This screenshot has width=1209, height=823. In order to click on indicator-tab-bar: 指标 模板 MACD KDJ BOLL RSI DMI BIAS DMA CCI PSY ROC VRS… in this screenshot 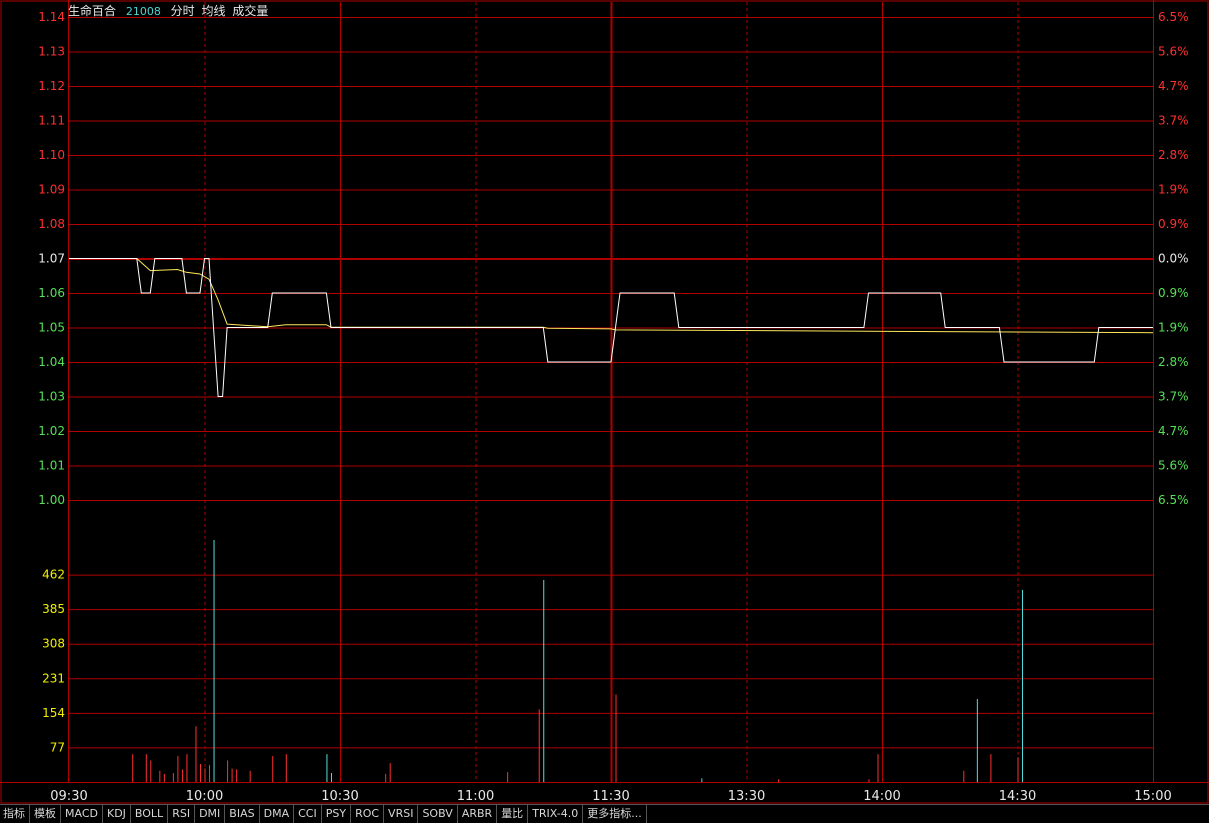, I will do `click(604, 813)`.